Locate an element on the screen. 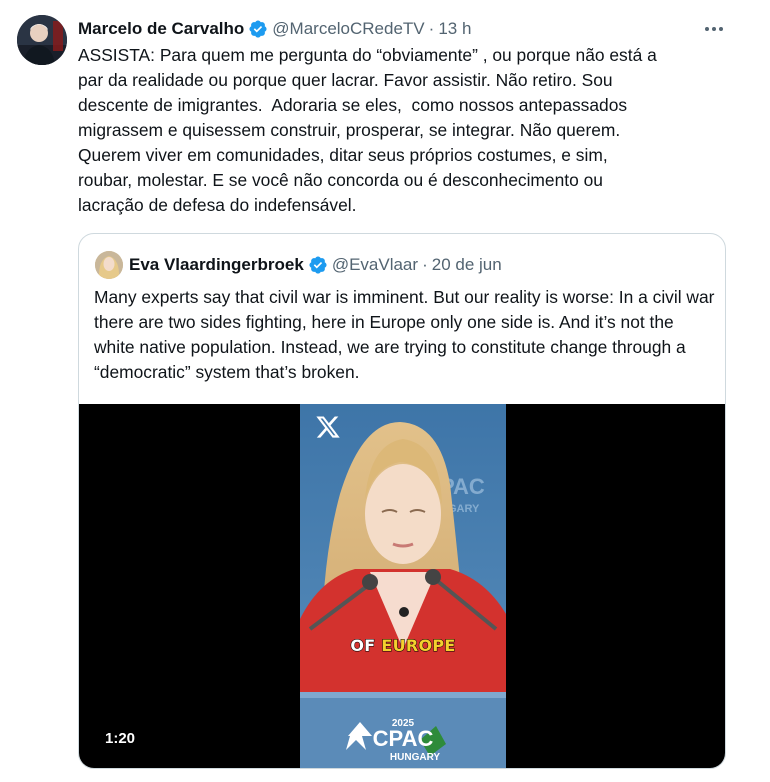 The height and width of the screenshot is (782, 770). video-frame: PAC GARY 2025 CPAC HUNGARY OF EUROPE is located at coordinates (403, 586).